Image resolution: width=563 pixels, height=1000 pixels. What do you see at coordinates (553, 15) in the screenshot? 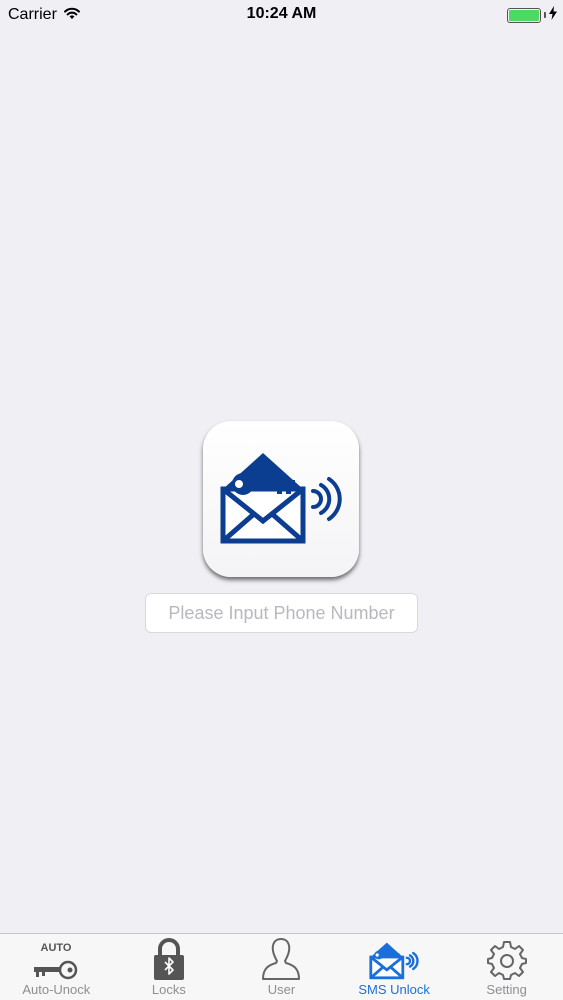
I see `charging-bolt-icon` at bounding box center [553, 15].